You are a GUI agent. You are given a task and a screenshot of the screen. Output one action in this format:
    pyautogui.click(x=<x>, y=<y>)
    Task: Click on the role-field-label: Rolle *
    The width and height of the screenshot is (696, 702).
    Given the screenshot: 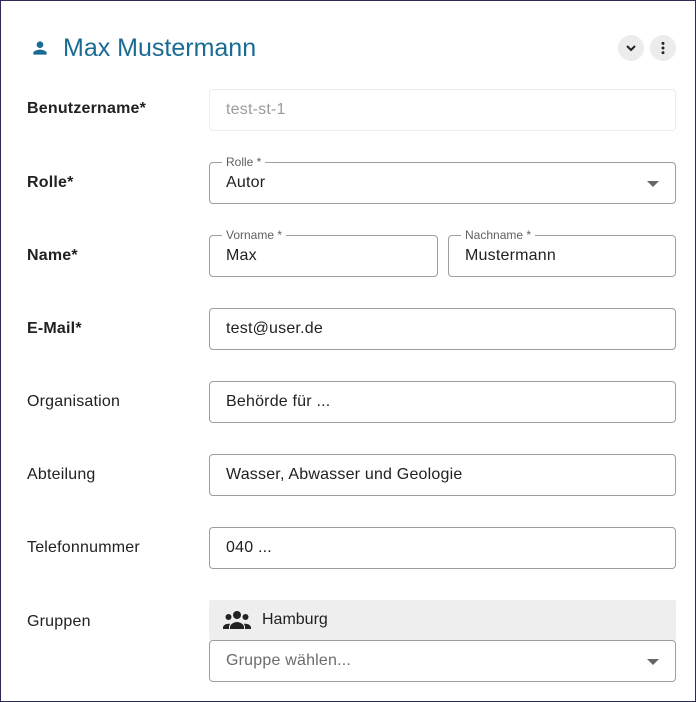 What is the action you would take?
    pyautogui.click(x=244, y=162)
    